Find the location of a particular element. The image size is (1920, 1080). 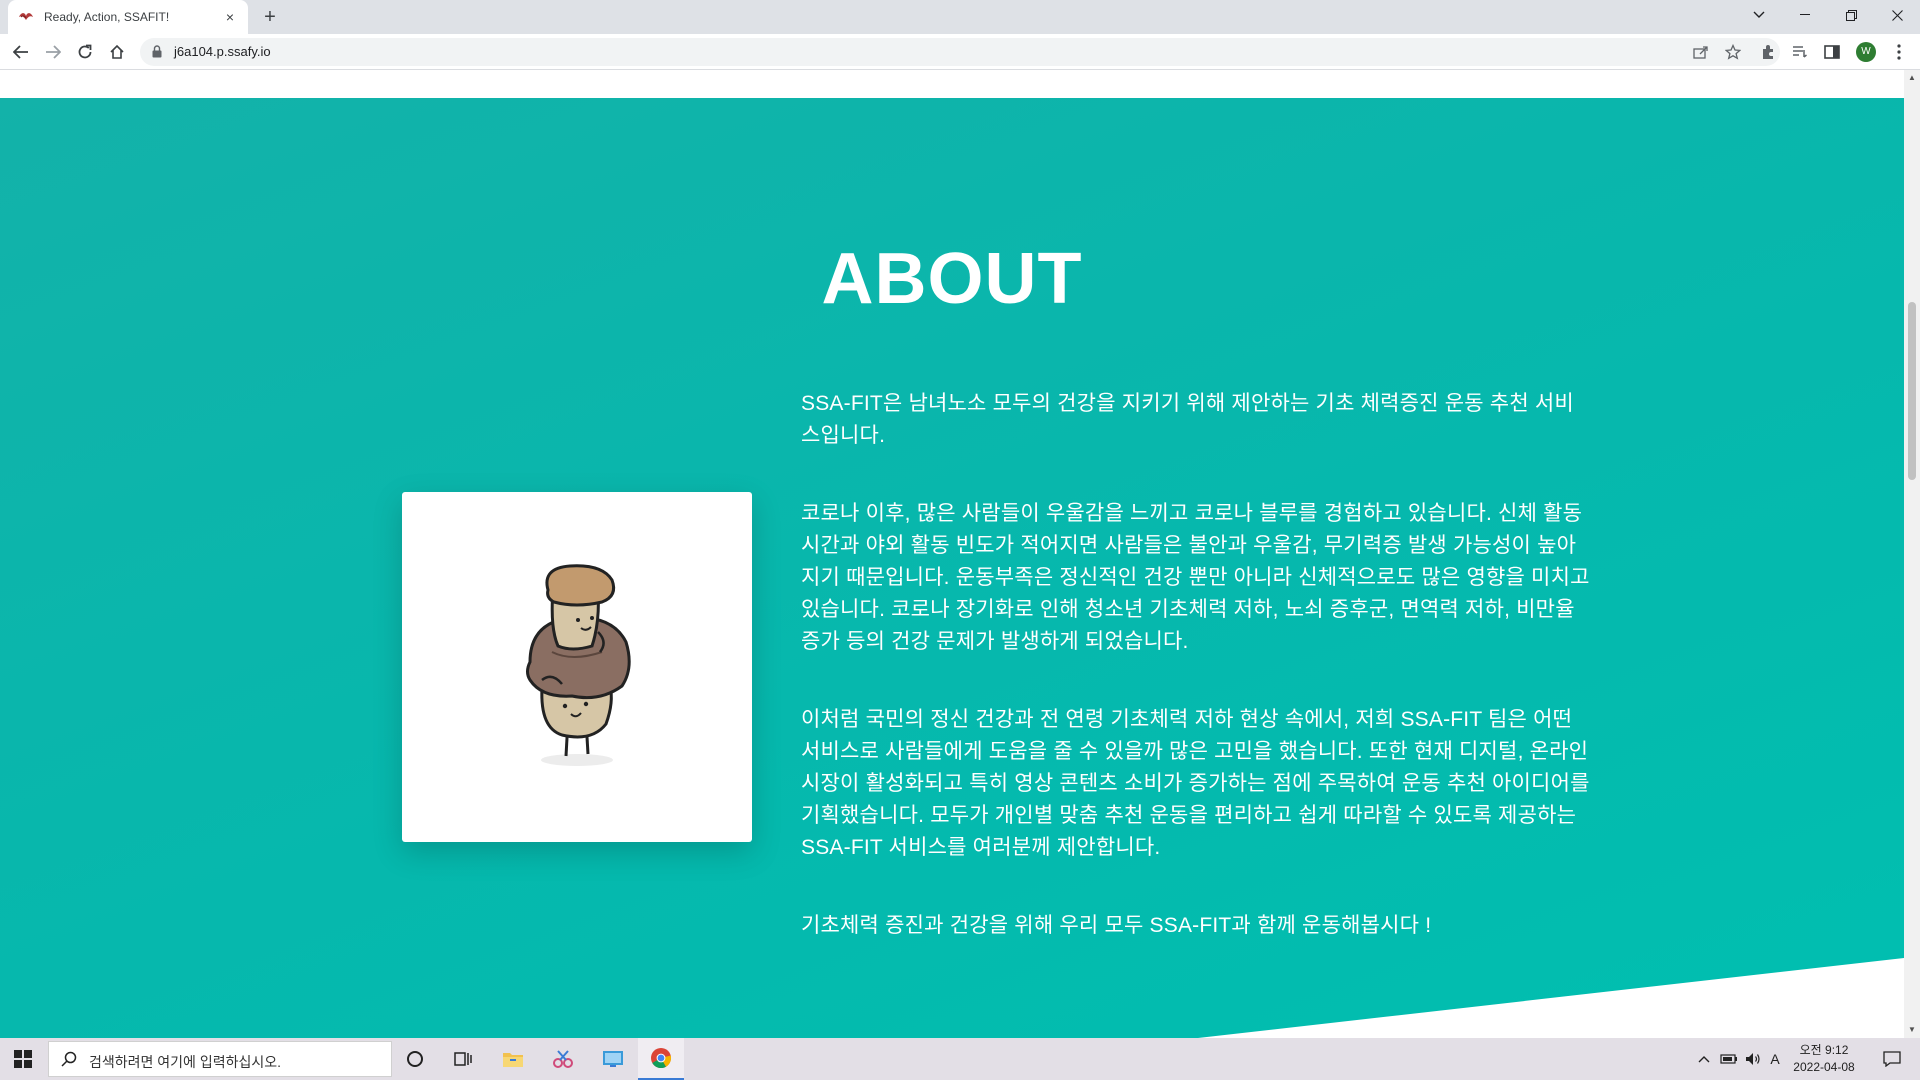

section-divider-slant is located at coordinates (1551, 998).